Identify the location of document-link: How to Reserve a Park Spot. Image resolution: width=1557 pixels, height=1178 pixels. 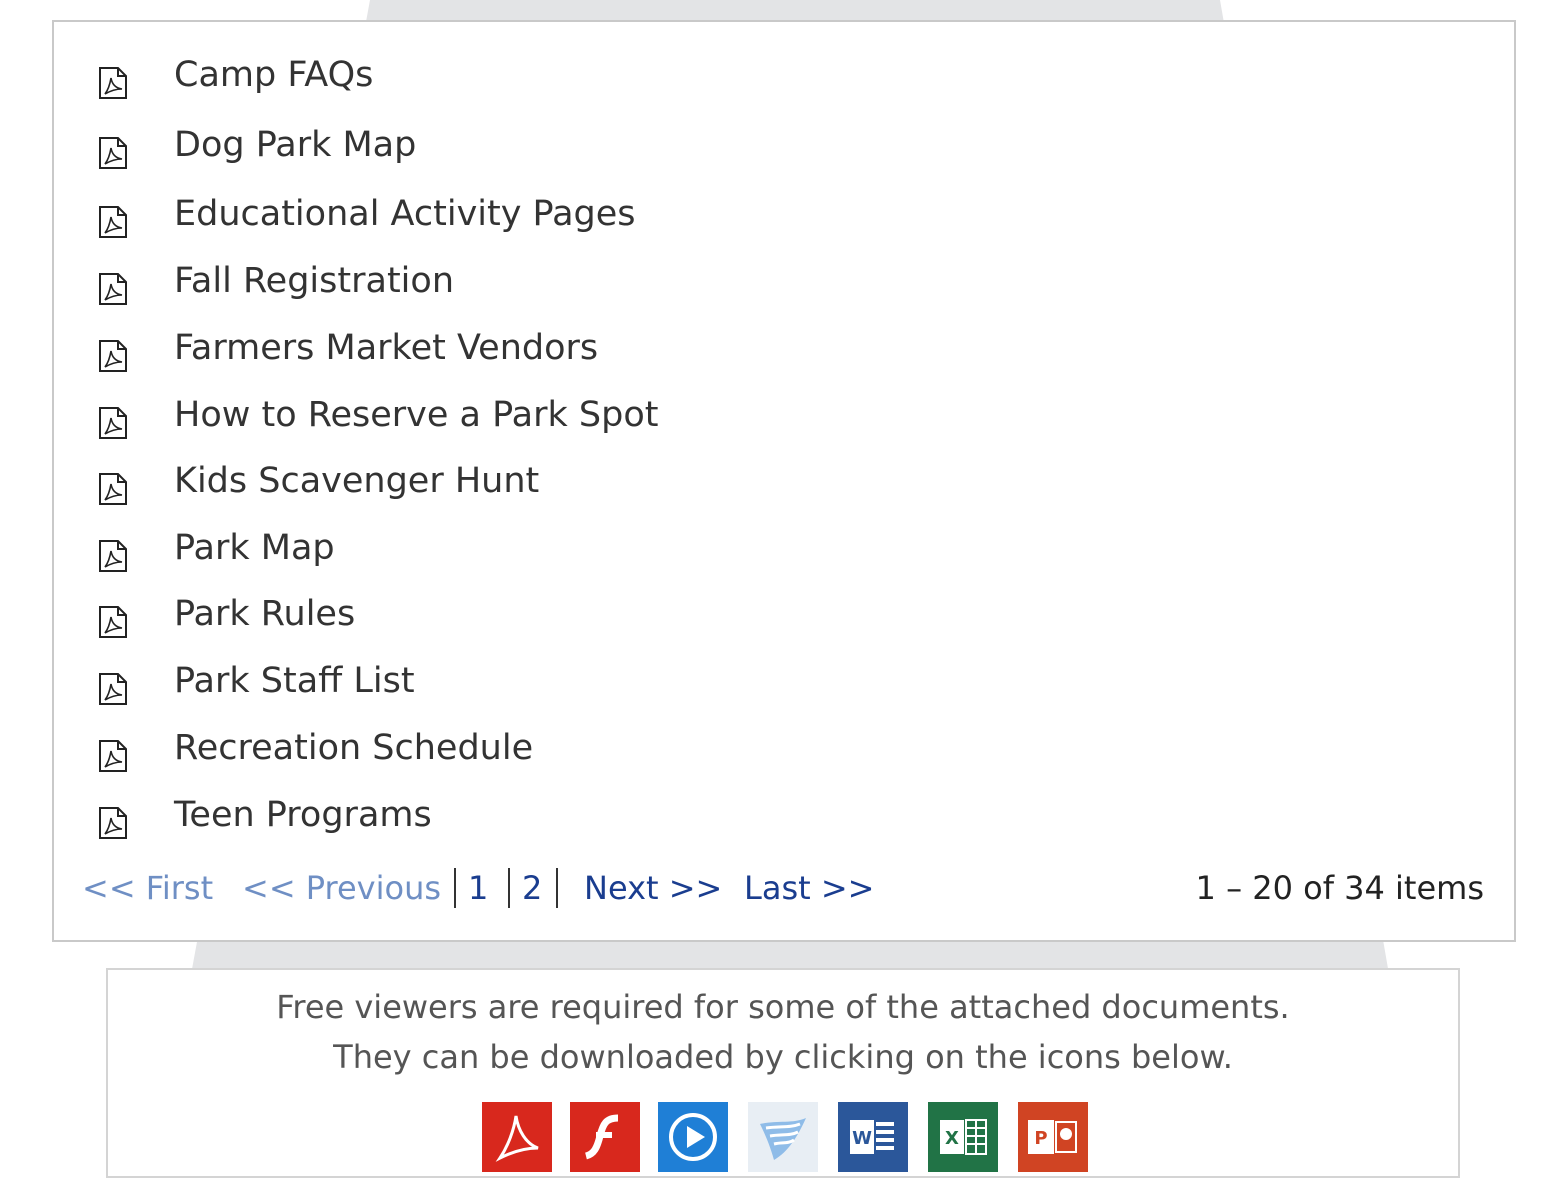
(416, 415).